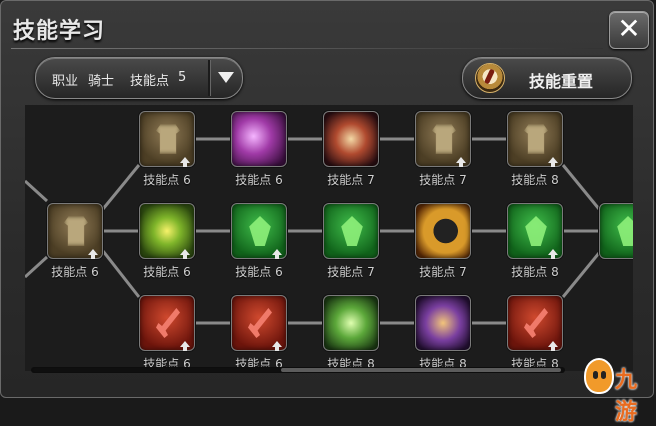 The width and height of the screenshot is (656, 426). I want to click on skill-node-n16, so click(535, 323).